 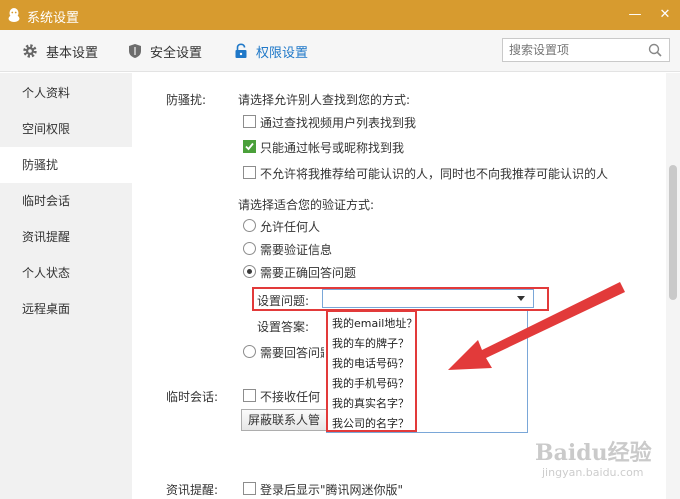 What do you see at coordinates (332, 490) in the screenshot?
I see `show-mini-news-label: 登录后显示"腾讯网迷你版"` at bounding box center [332, 490].